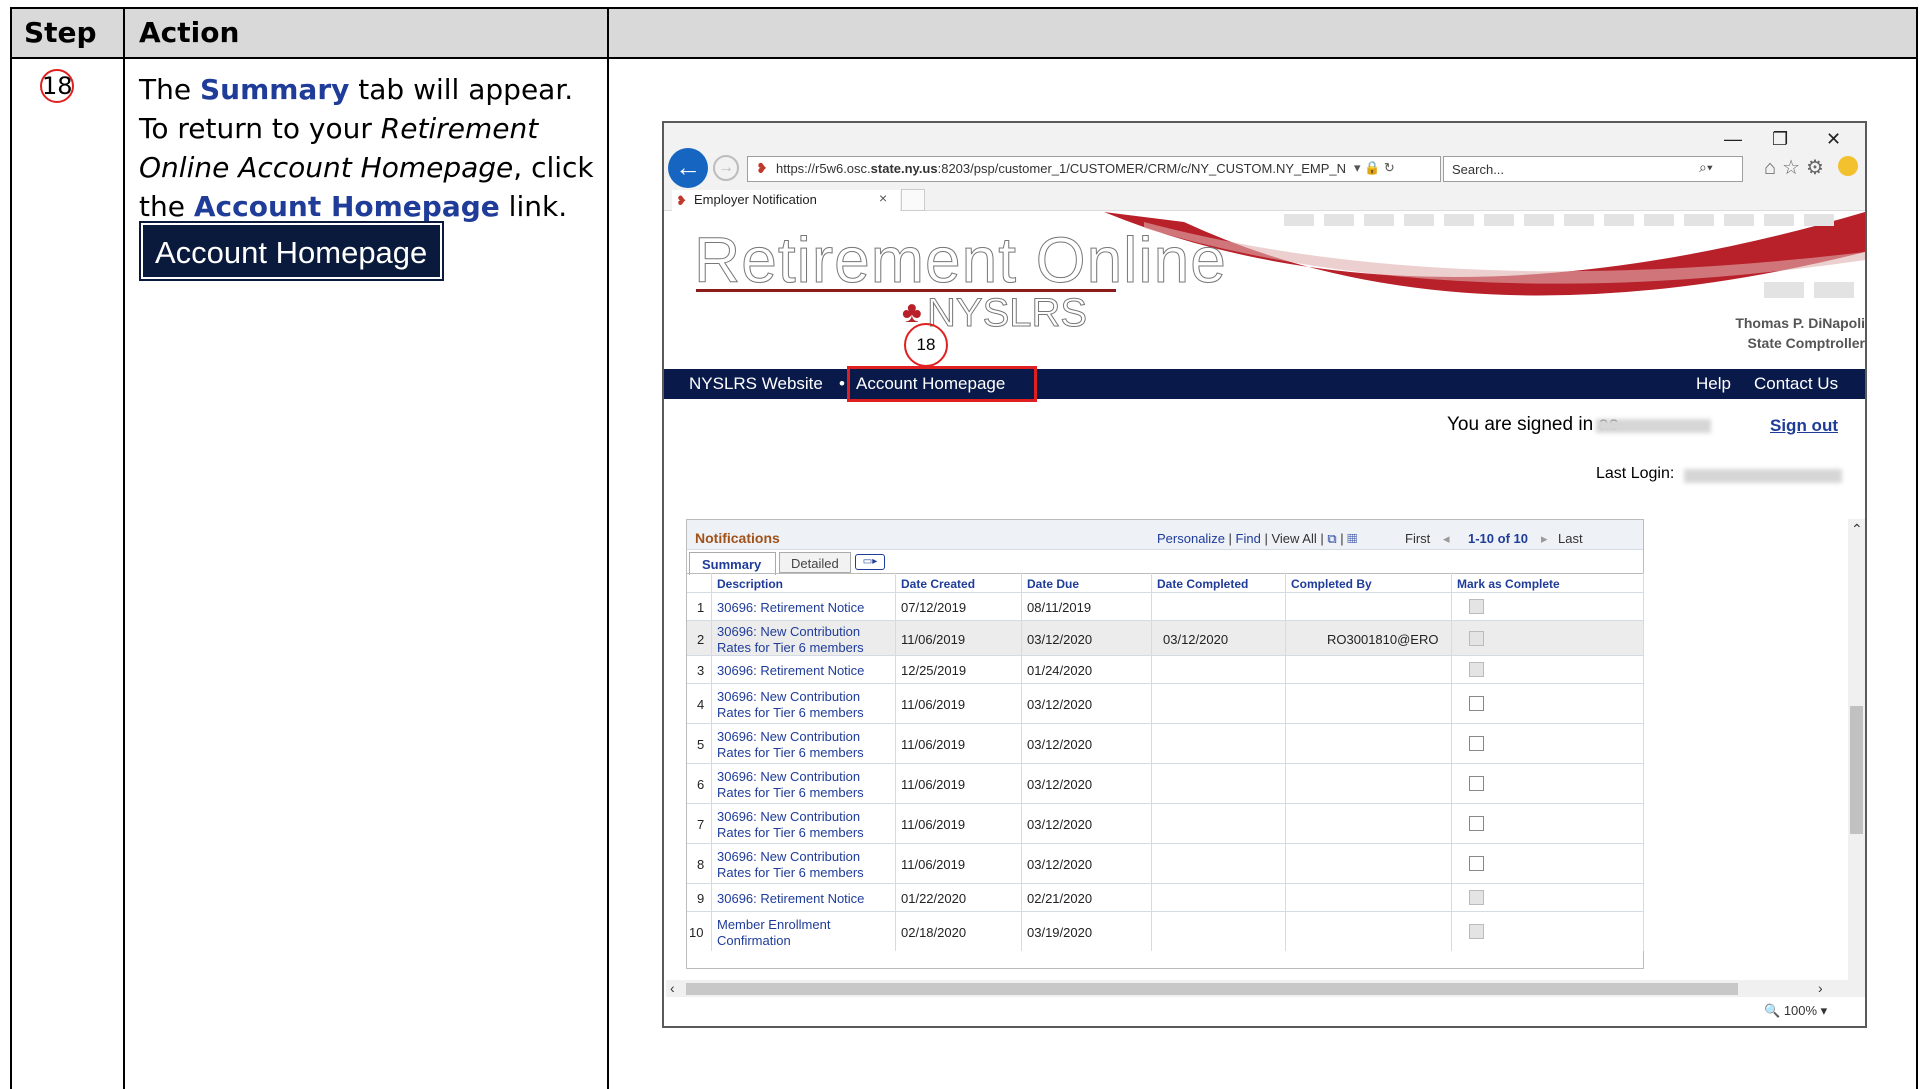 The width and height of the screenshot is (1921, 1089). Describe the element at coordinates (1857, 529) in the screenshot. I see `scroll-up-icon: ⌃` at that location.